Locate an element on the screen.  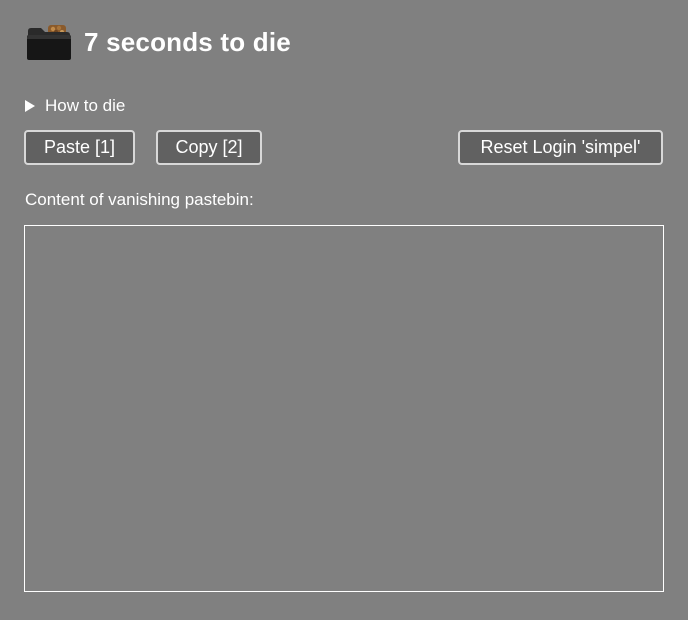
page-header: 7 seconds to die is located at coordinates (158, 42).